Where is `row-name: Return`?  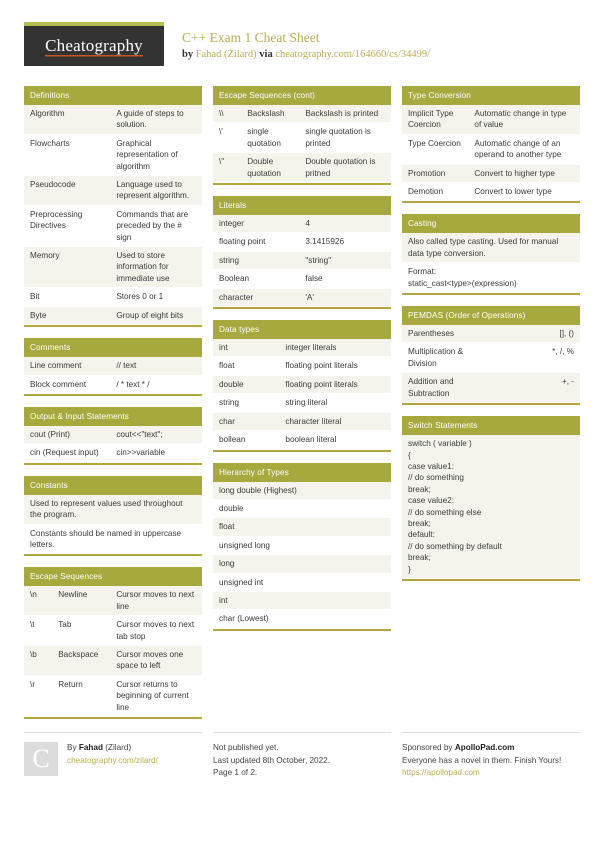 row-name: Return is located at coordinates (70, 684).